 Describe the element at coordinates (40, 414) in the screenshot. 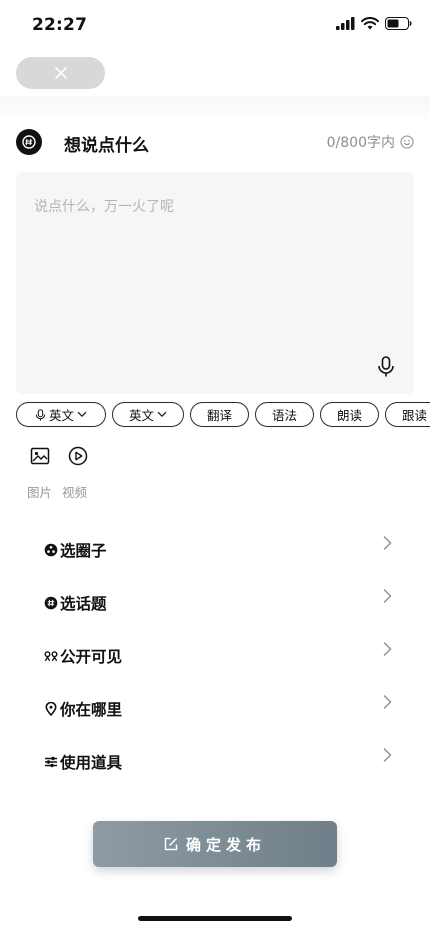

I see `mic-icon` at that location.